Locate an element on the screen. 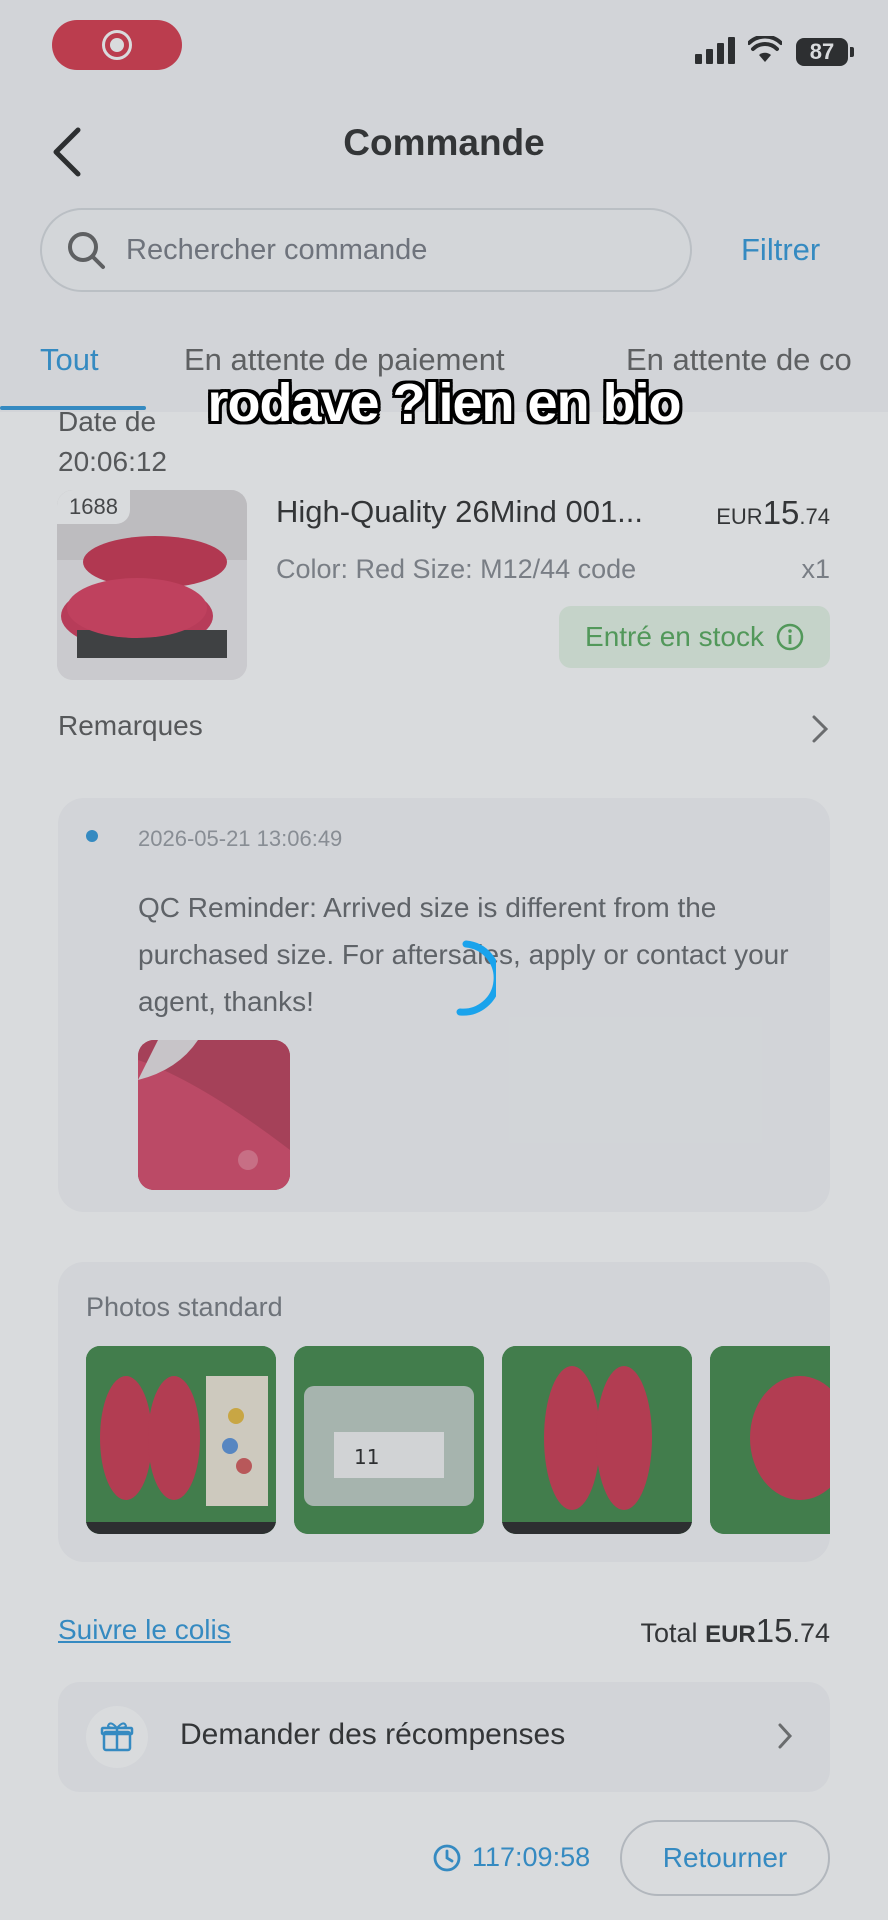 The height and width of the screenshot is (1920, 888). standard-photos-section: Photos standard 11 is located at coordinates (444, 1412).